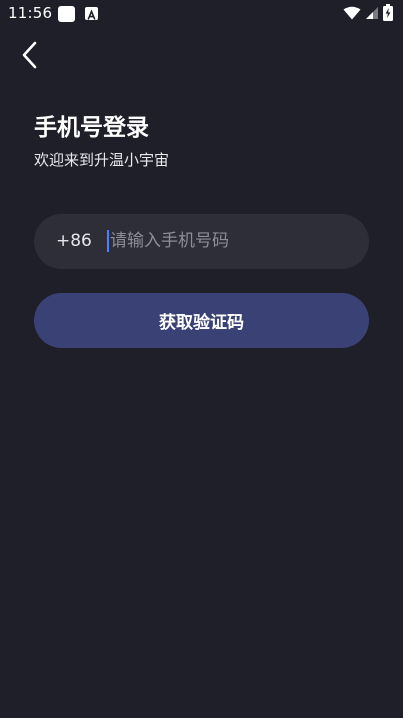 The image size is (403, 718). What do you see at coordinates (201, 320) in the screenshot?
I see `get-verification-code-button: 获取验证码` at bounding box center [201, 320].